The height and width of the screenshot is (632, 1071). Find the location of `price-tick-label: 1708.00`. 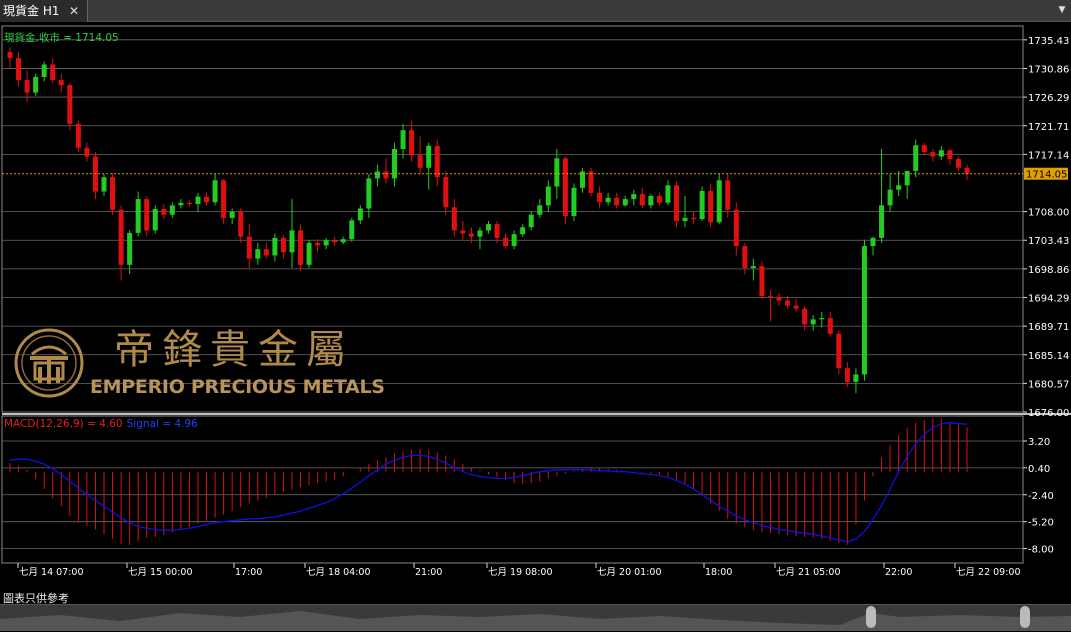

price-tick-label: 1708.00 is located at coordinates (1048, 213).